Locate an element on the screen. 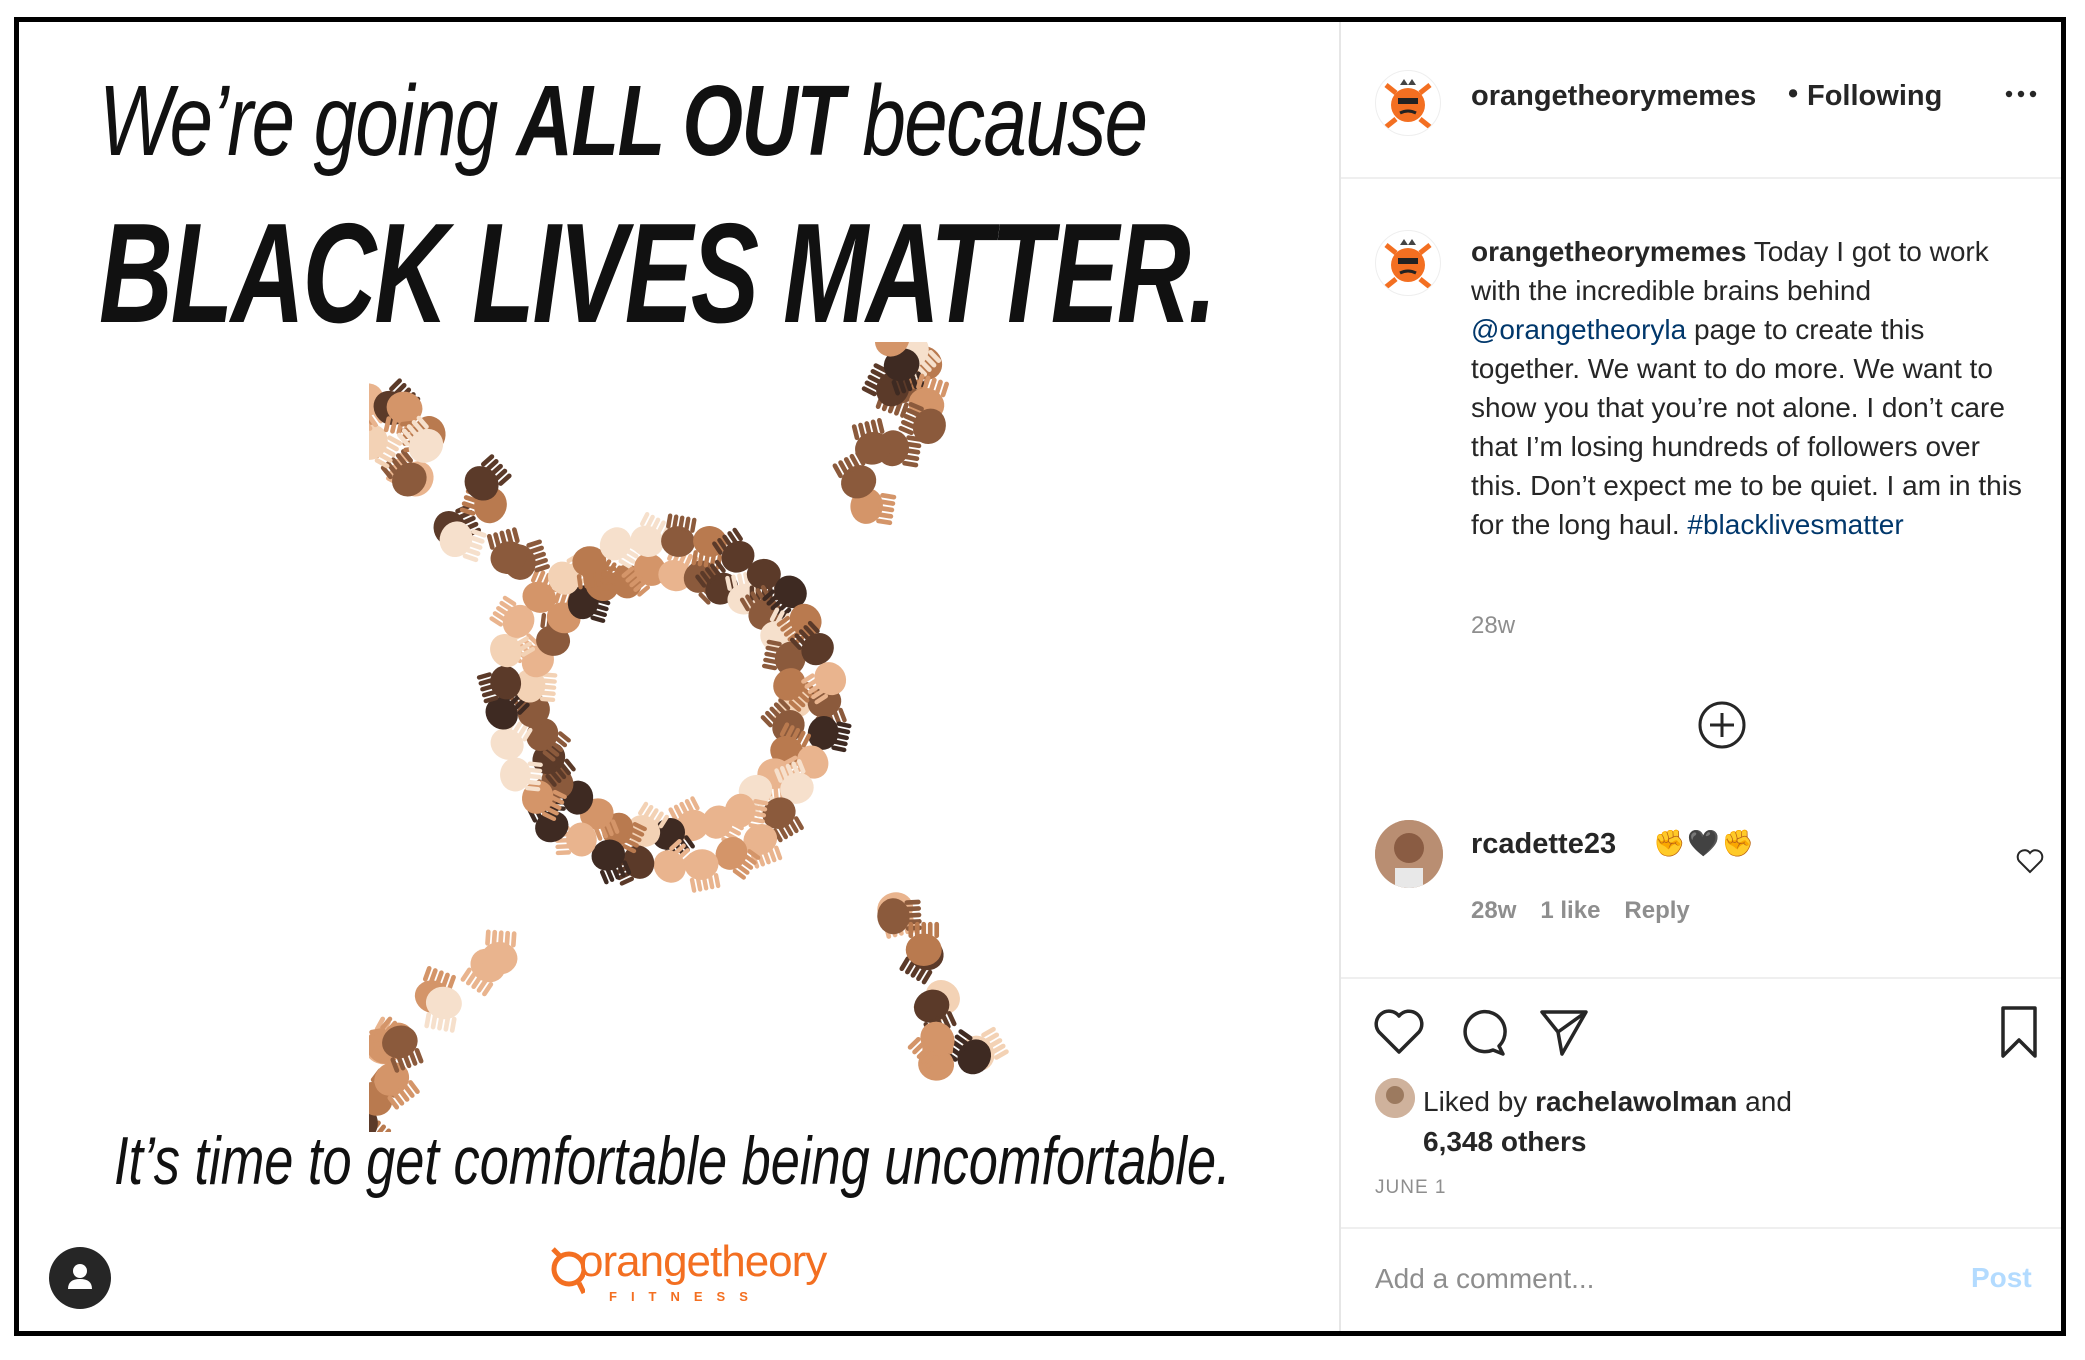 The height and width of the screenshot is (1360, 2085). more-horizontal-icon is located at coordinates (2021, 94).